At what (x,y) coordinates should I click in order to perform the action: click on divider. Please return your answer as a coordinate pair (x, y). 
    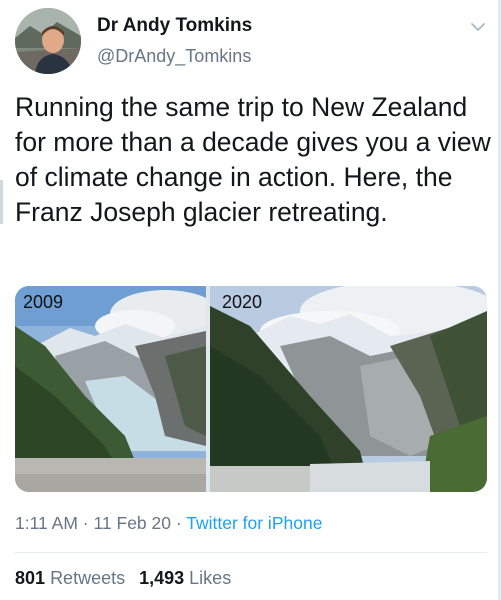
    Looking at the image, I should click on (251, 552).